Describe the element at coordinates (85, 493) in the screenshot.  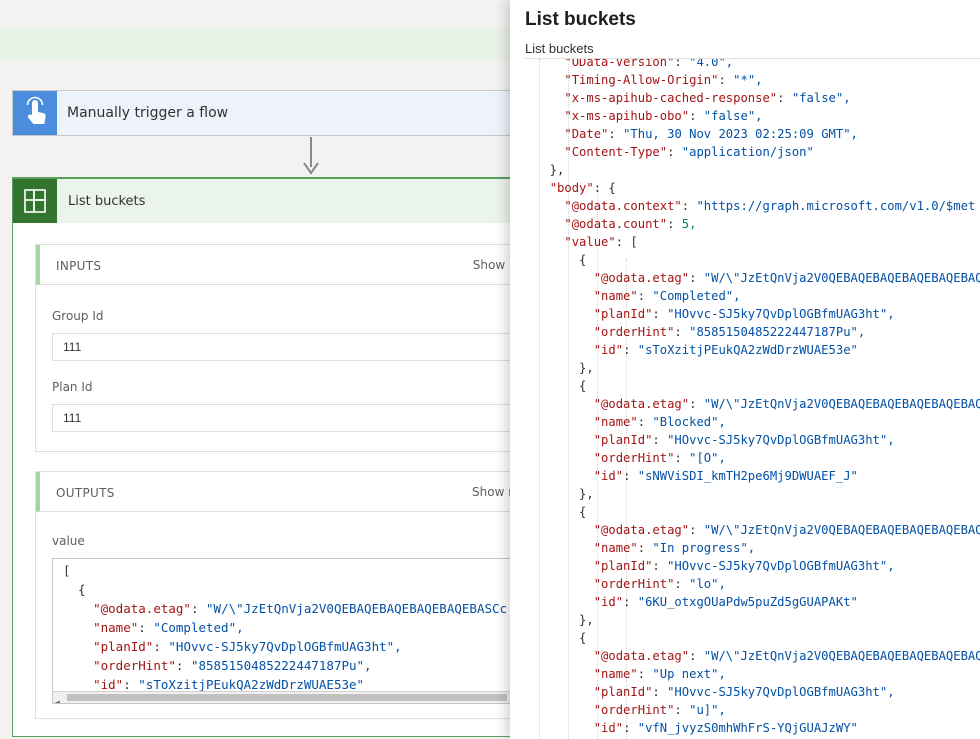
I see `outputs-title: OUTPUTS` at that location.